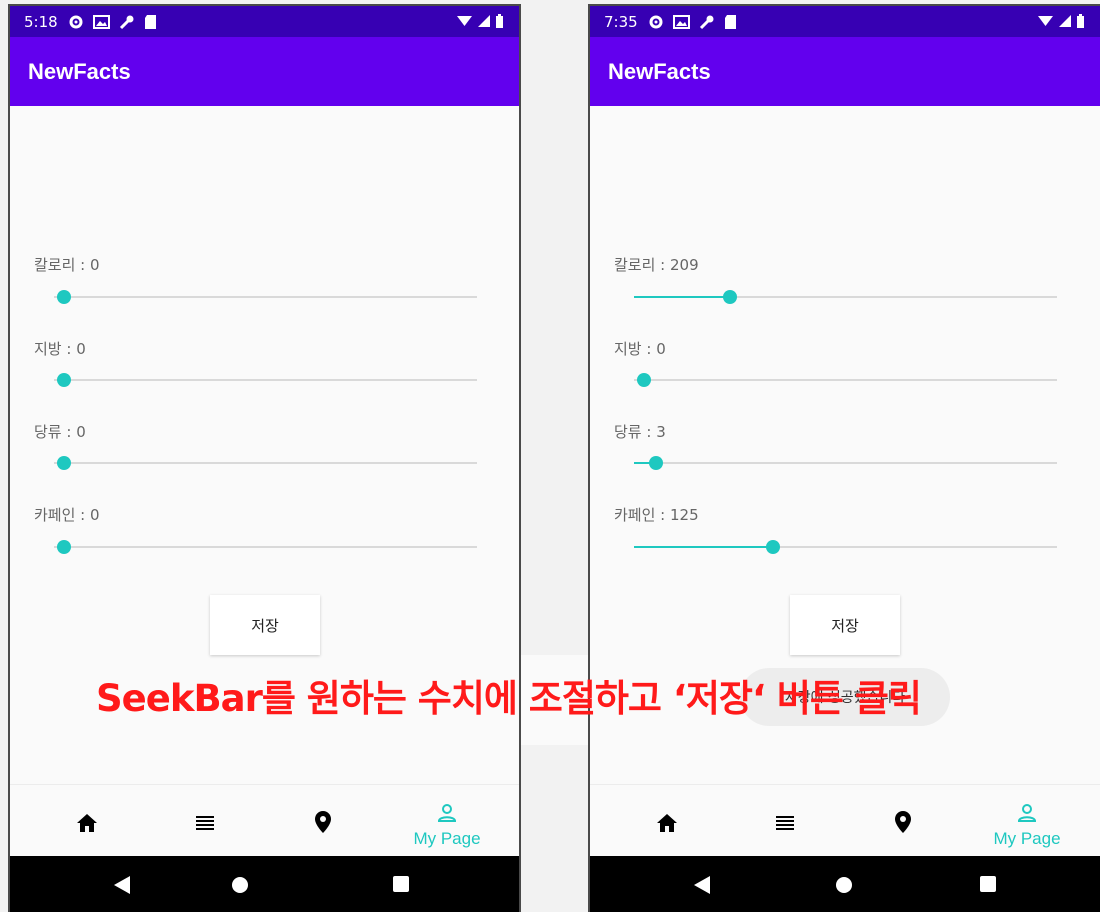 The width and height of the screenshot is (1100, 912). Describe the element at coordinates (640, 432) in the screenshot. I see `sugar-label: 당류 : 3` at that location.